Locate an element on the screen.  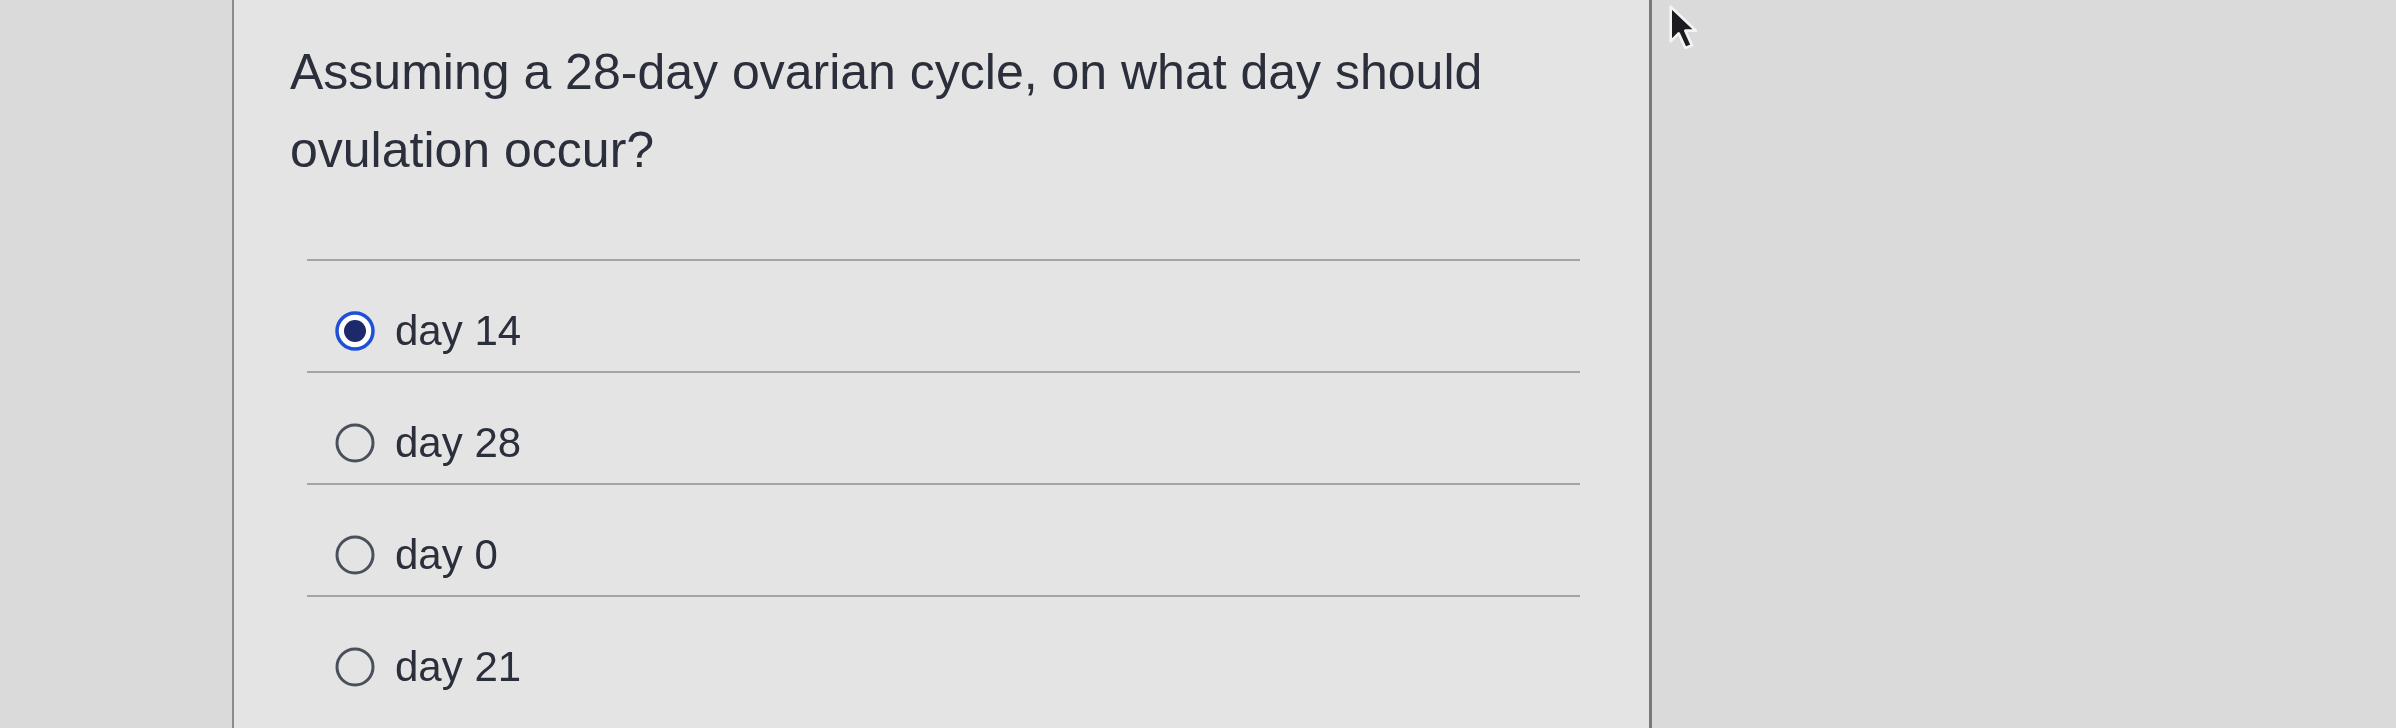
answer-option: day 14 is located at coordinates (428, 331).